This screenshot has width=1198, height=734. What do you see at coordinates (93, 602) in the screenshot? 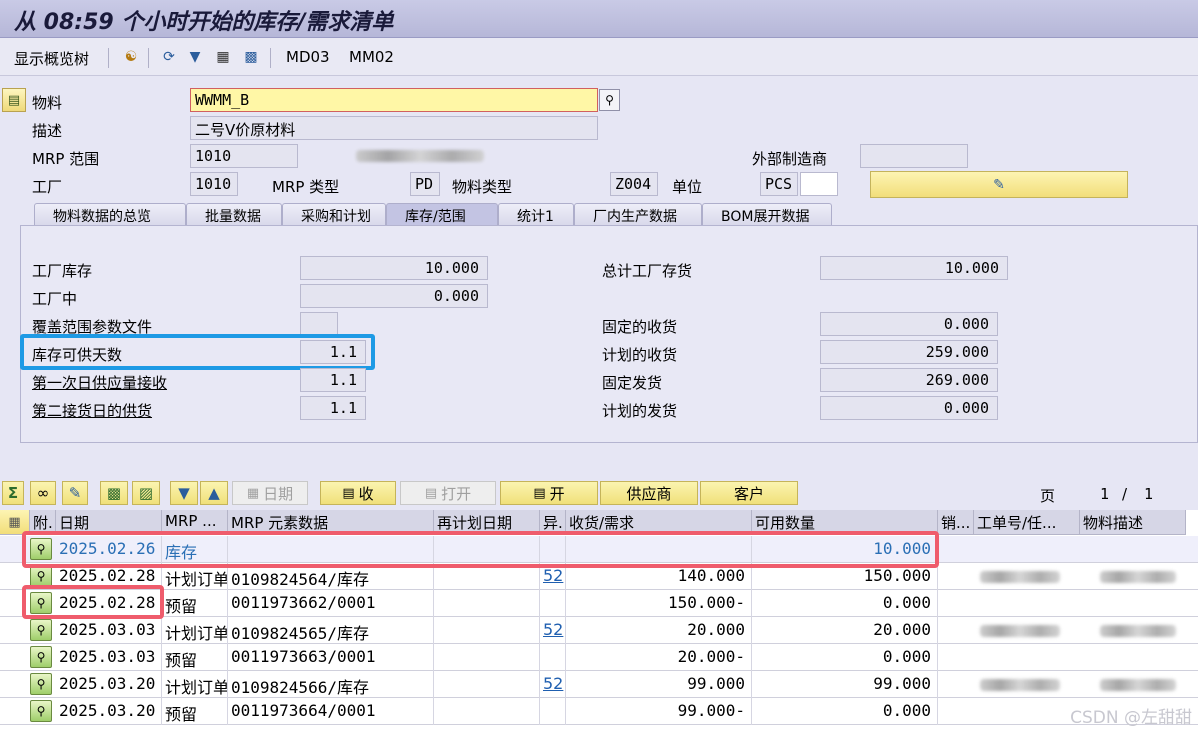
I see `reservation-date-highlight` at bounding box center [93, 602].